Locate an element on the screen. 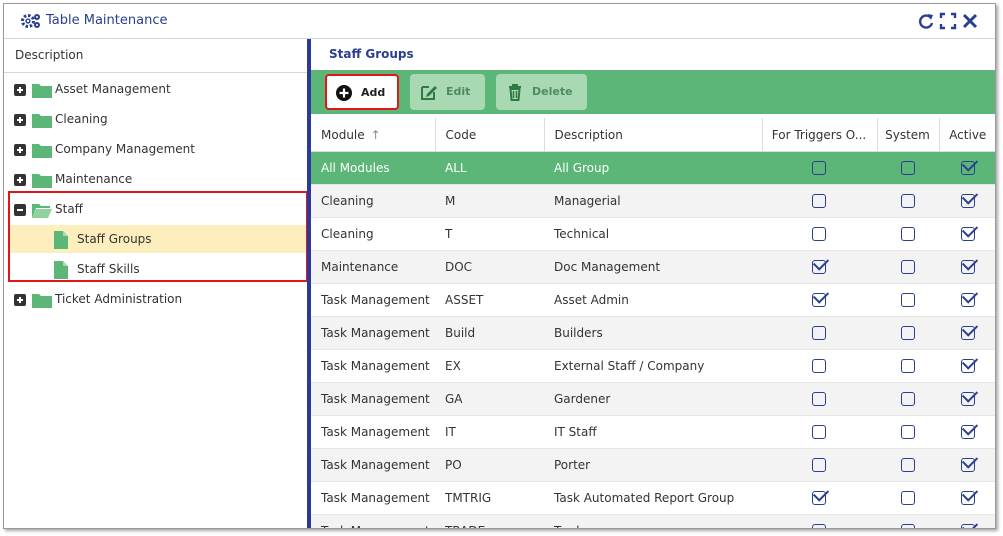  tree-item-label: Cleaning is located at coordinates (81, 119).